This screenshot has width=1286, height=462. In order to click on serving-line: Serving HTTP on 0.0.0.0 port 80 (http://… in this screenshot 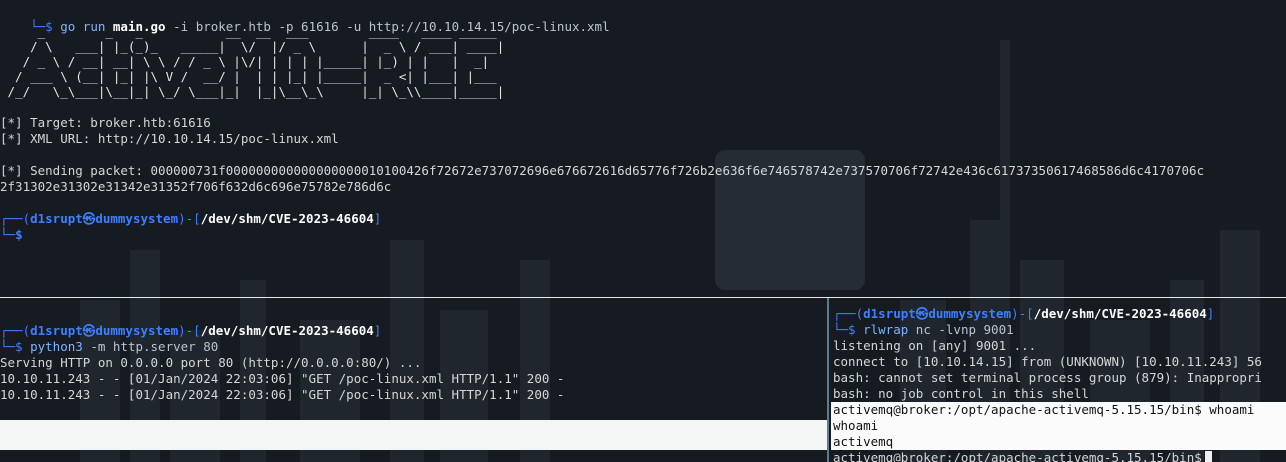, I will do `click(211, 362)`.